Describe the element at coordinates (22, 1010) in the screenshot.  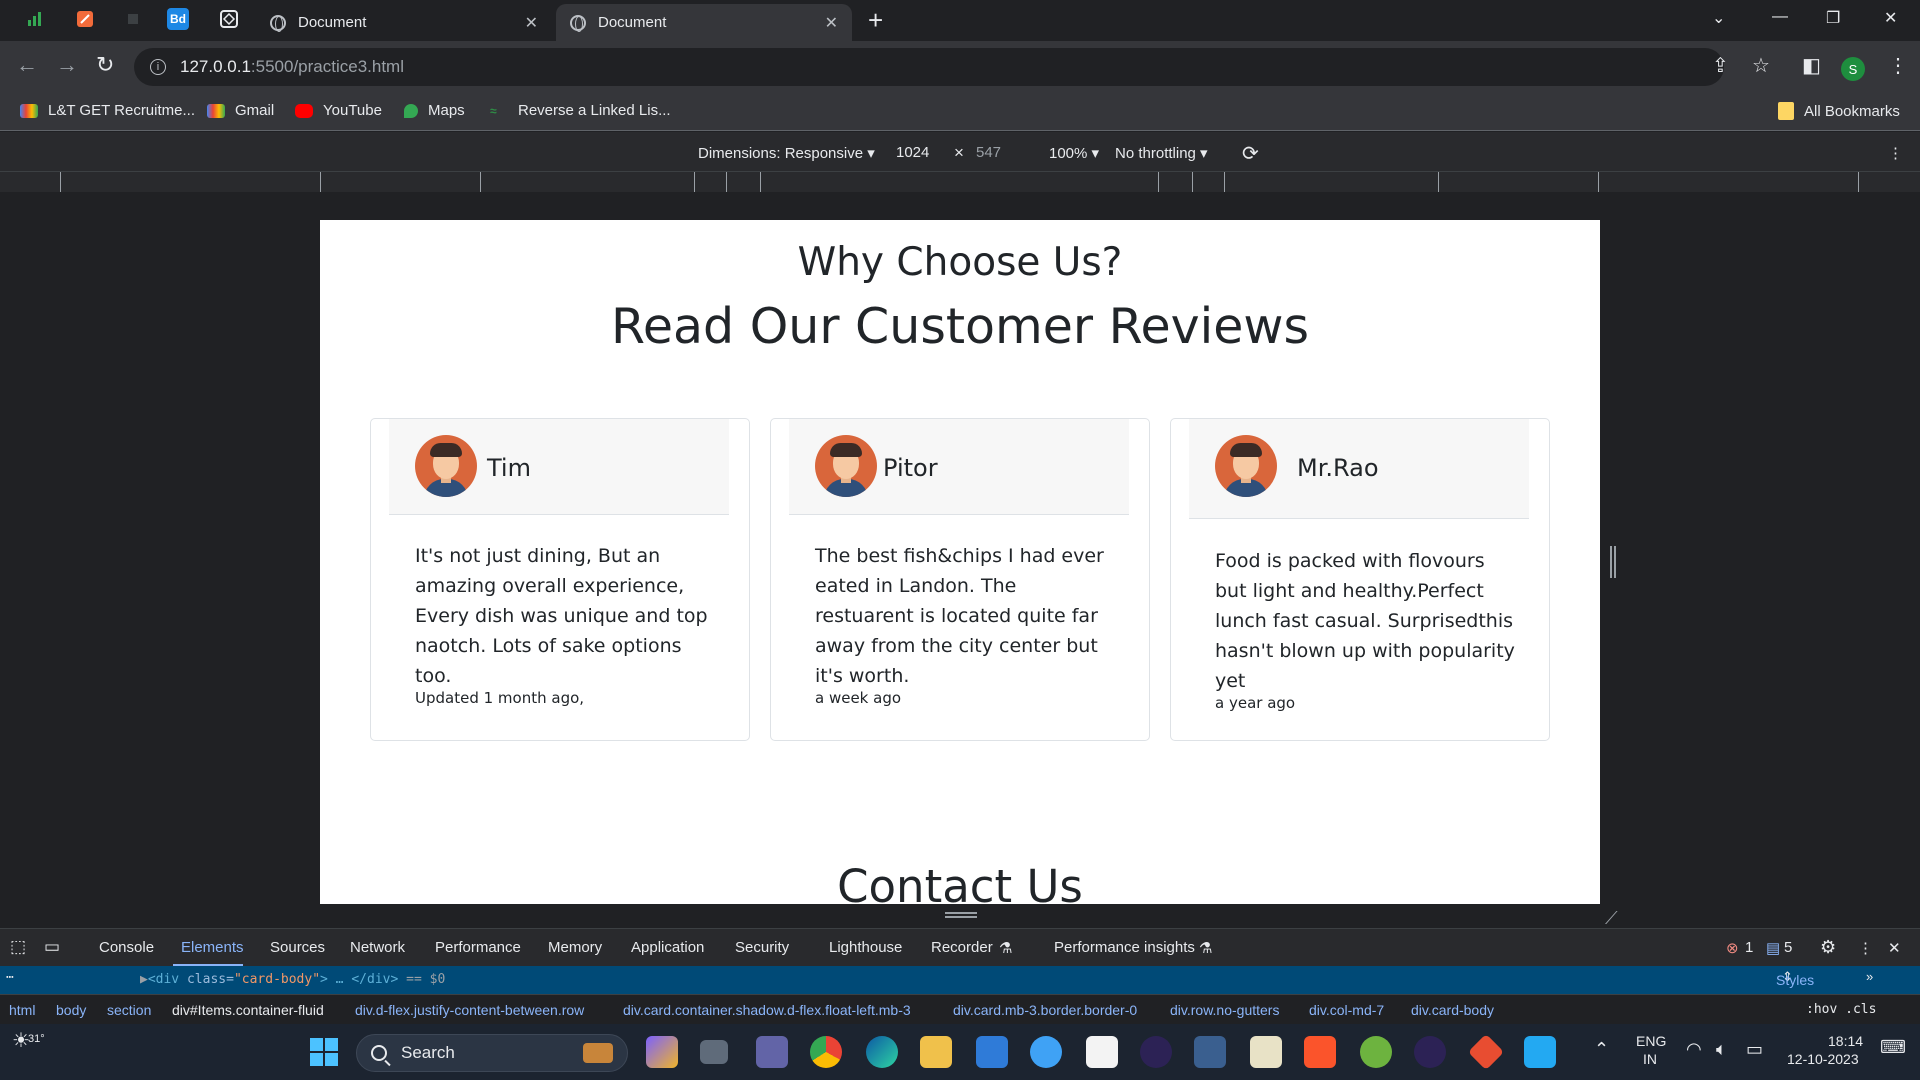
I see `crumb-html: html` at that location.